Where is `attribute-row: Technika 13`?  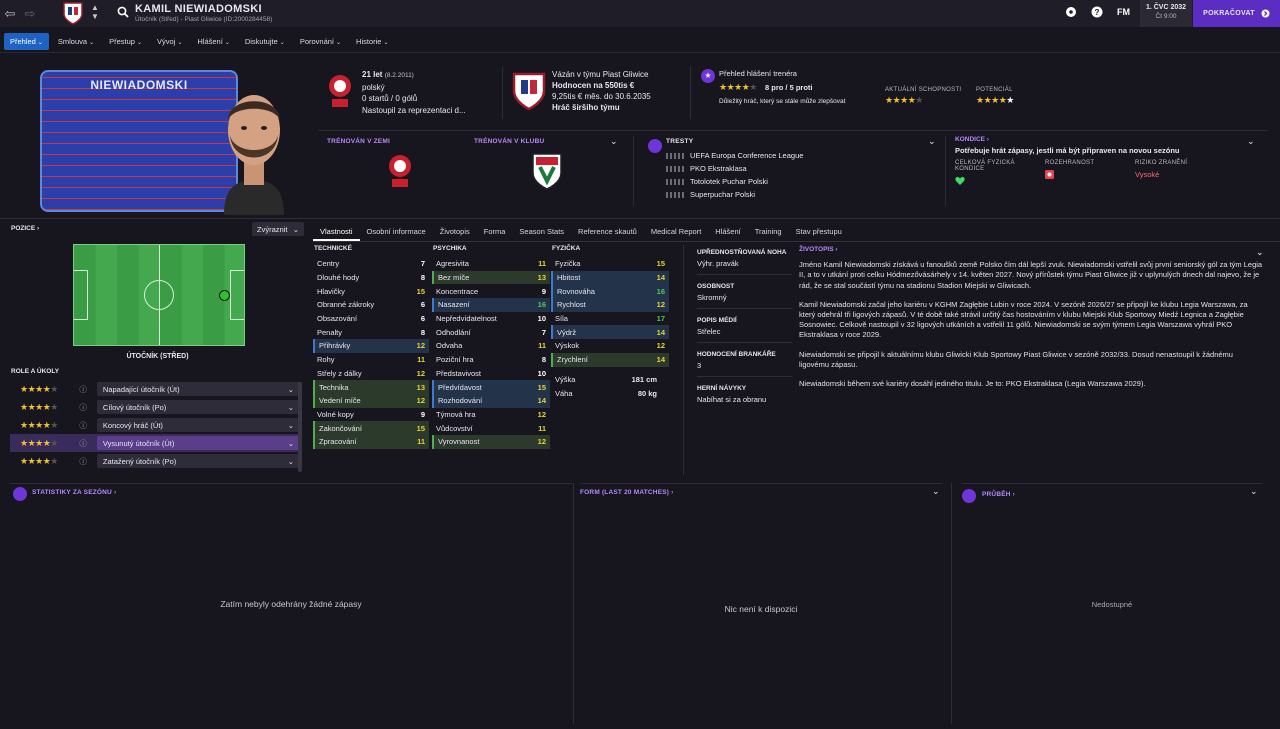
attribute-row: Technika 13 is located at coordinates (371, 387).